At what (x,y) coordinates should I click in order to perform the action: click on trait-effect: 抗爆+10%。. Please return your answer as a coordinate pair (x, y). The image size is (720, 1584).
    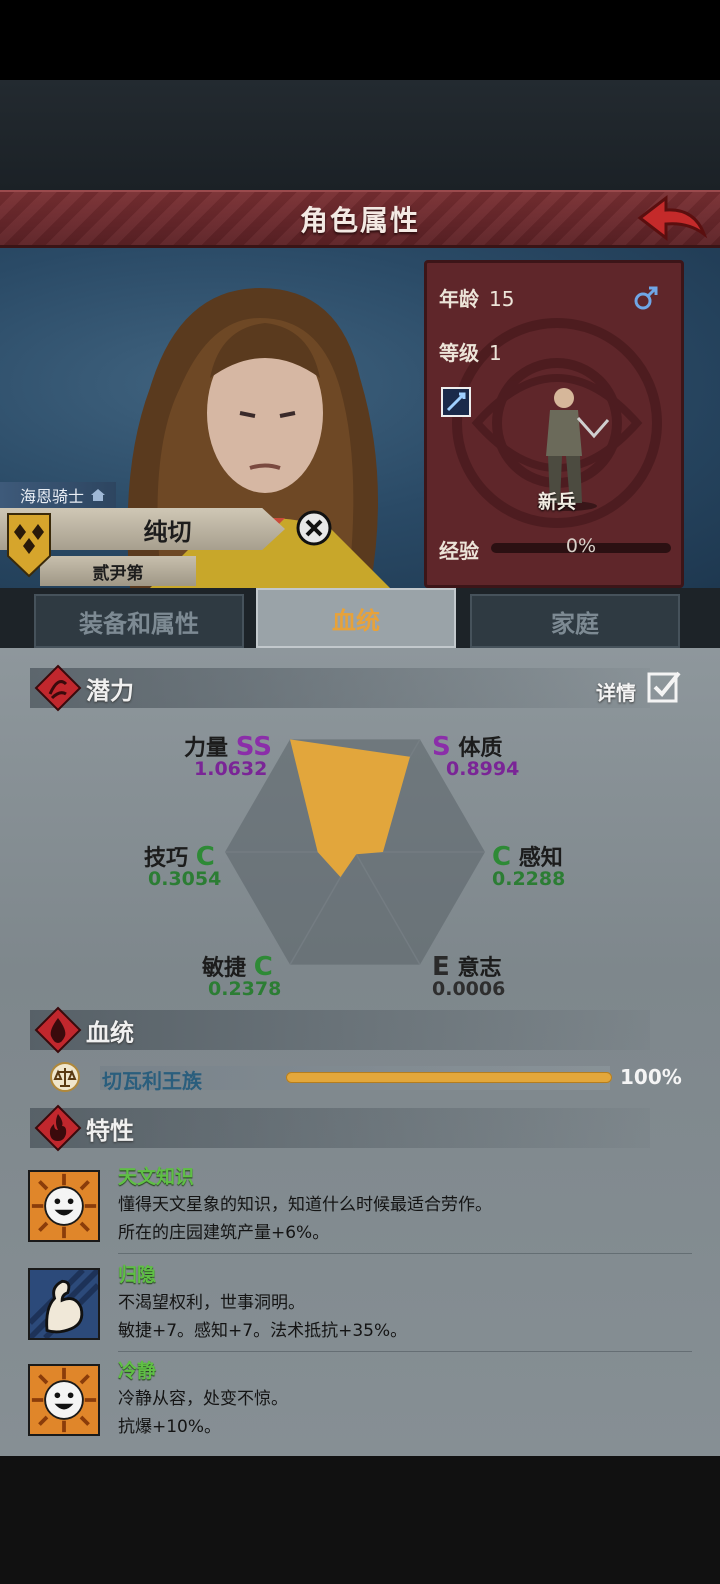
    Looking at the image, I should click on (170, 1427).